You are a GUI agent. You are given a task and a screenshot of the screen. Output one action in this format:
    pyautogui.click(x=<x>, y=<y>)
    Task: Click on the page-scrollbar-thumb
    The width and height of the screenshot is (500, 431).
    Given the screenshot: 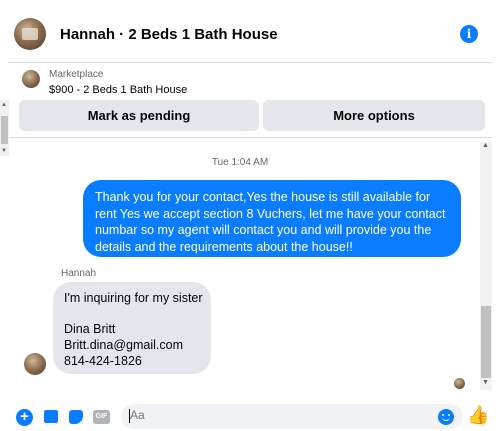 What is the action you would take?
    pyautogui.click(x=4, y=130)
    